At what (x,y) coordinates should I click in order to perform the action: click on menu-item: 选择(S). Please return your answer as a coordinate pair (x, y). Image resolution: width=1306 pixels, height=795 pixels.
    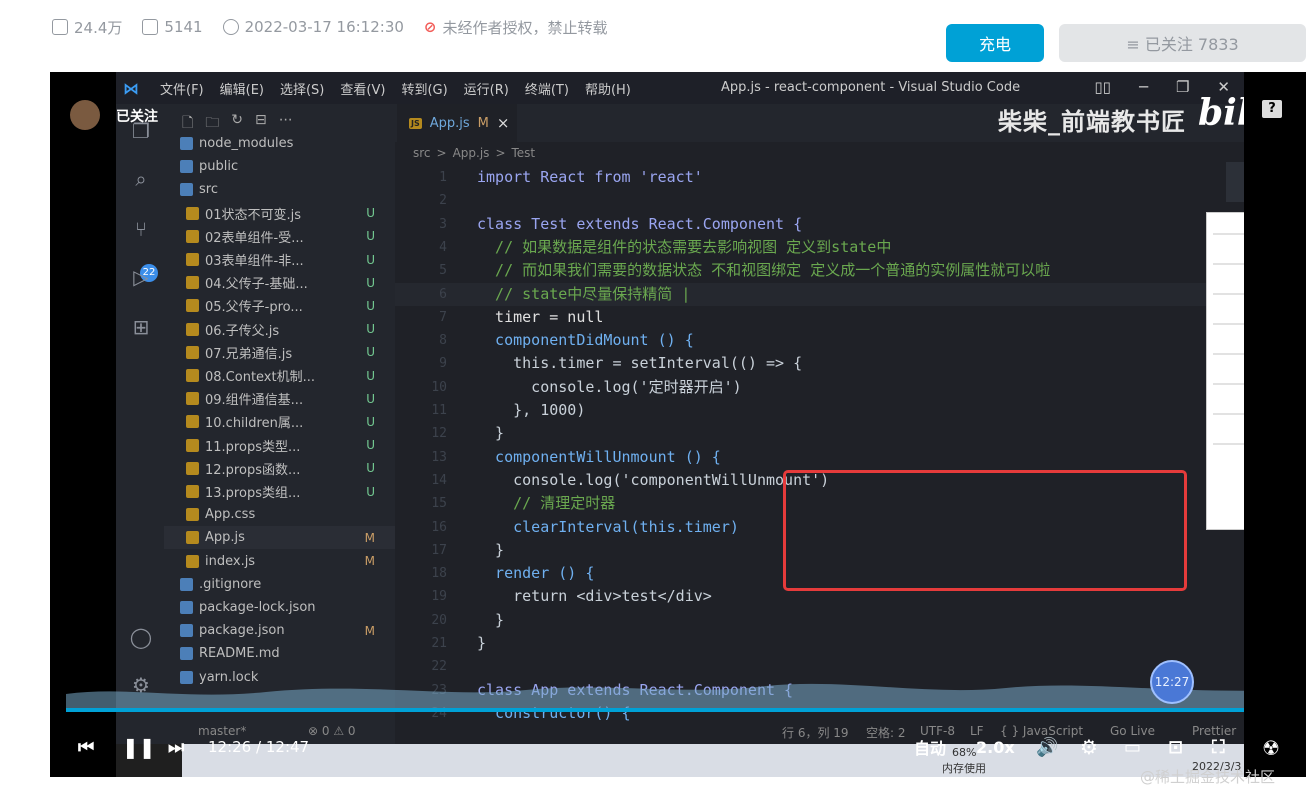
    Looking at the image, I should click on (302, 90).